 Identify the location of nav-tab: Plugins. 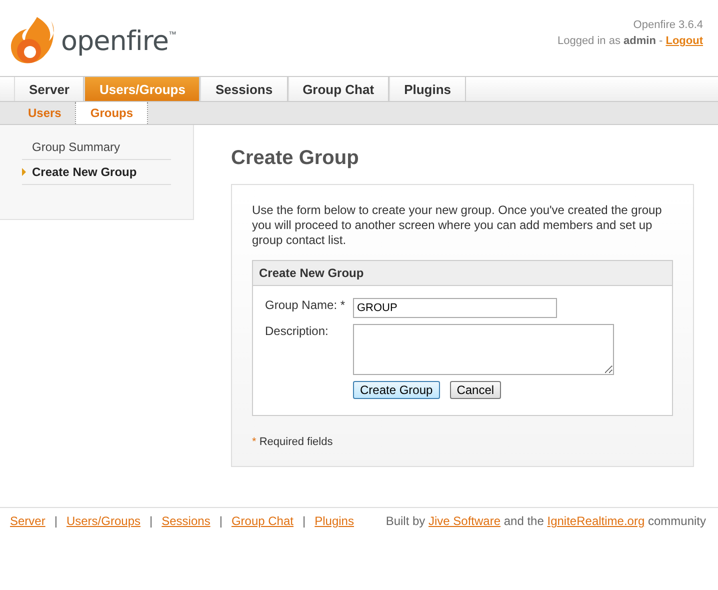
(427, 89).